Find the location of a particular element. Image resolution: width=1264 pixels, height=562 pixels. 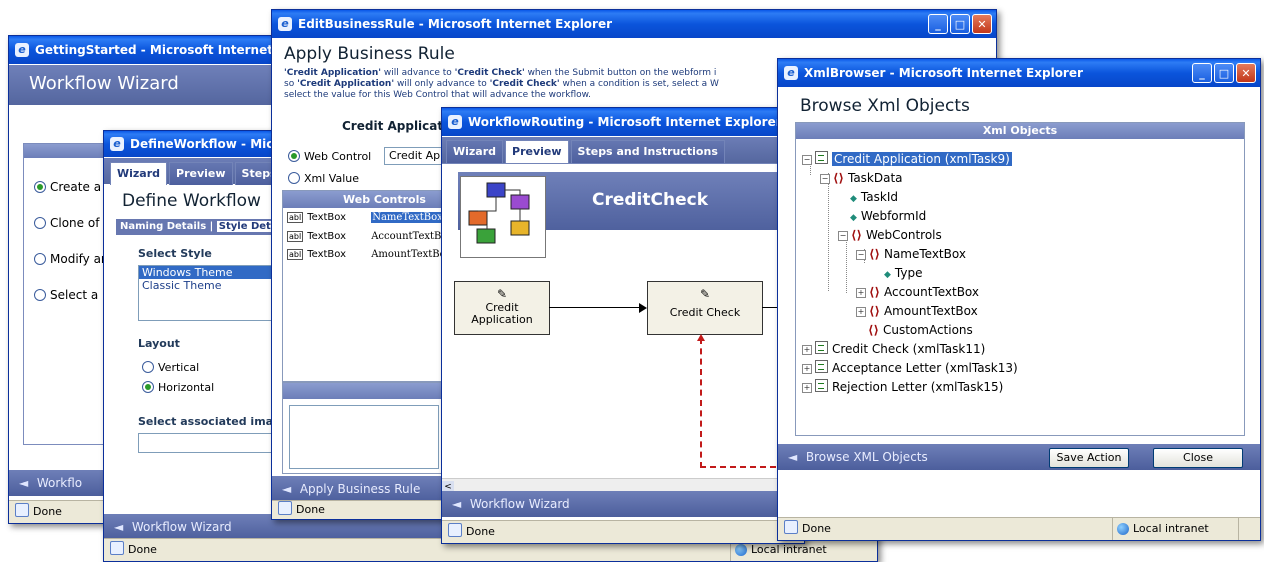

style-option-windows: Windows Theme is located at coordinates (209, 272).